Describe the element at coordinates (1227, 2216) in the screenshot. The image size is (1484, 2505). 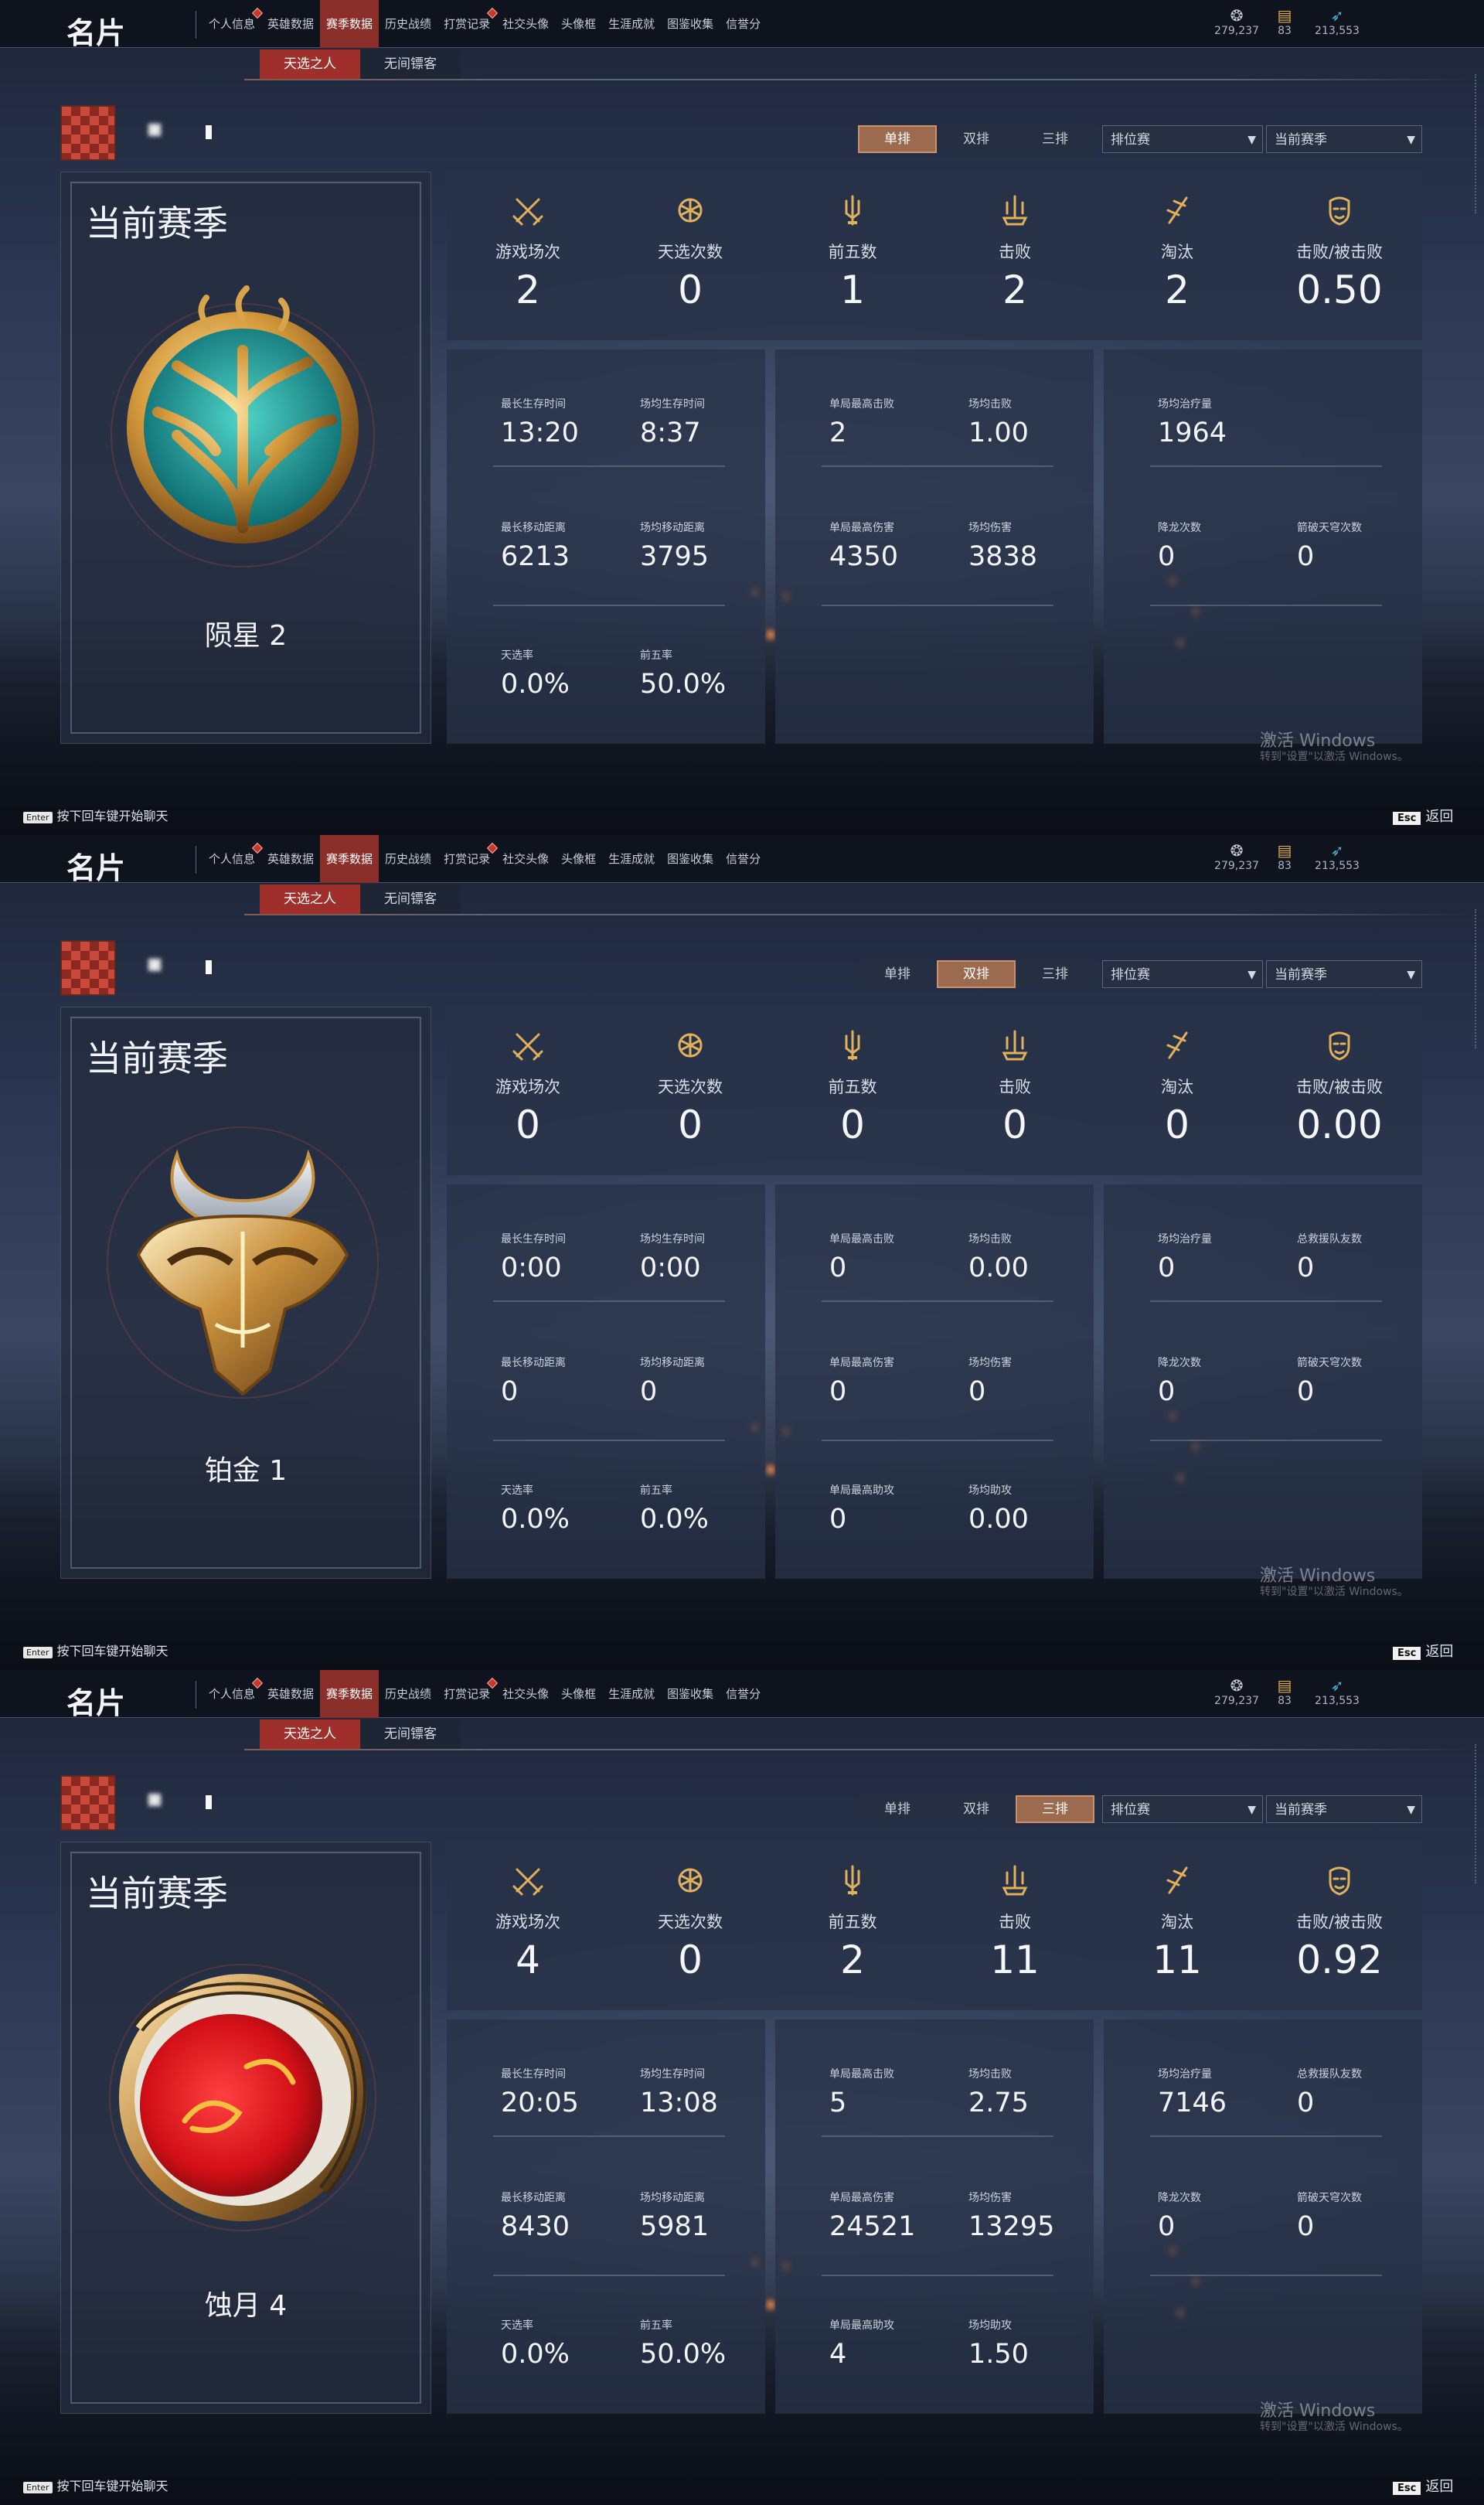
I see `stat-cell: 降龙次数 0` at that location.